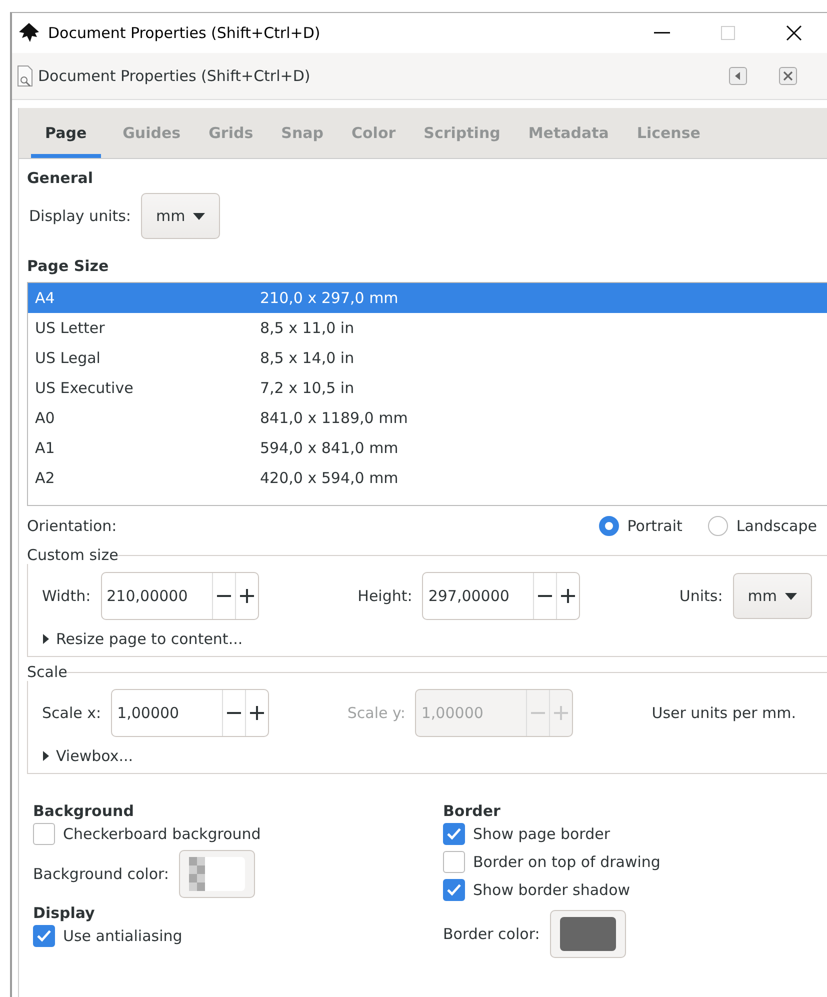 The width and height of the screenshot is (827, 997). I want to click on background-color-button, so click(216, 874).